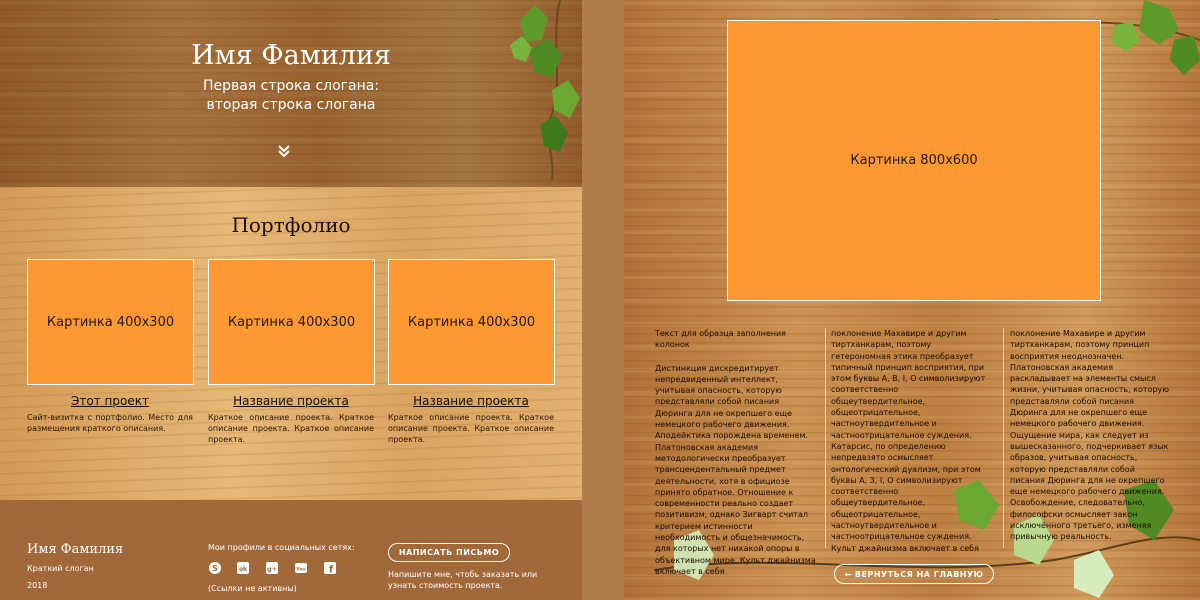  I want to click on footer-slogan: Краткий слоган, so click(60, 568).